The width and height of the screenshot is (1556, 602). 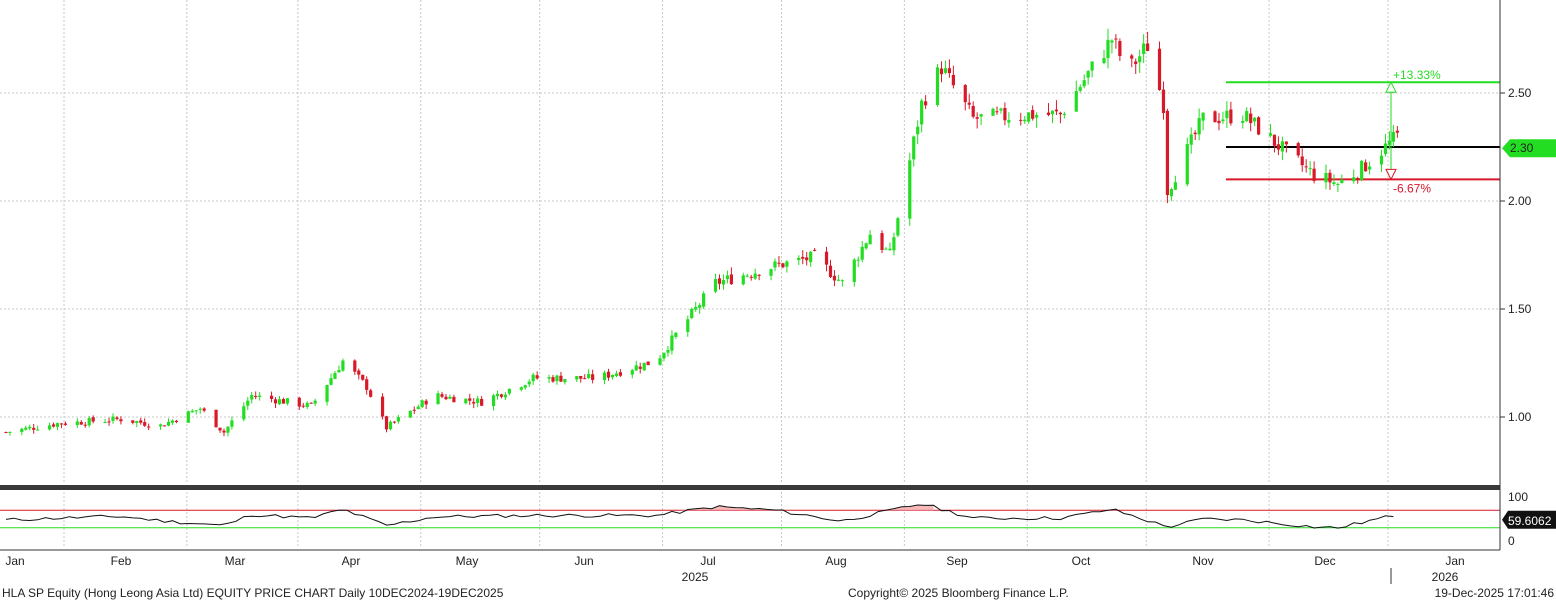 What do you see at coordinates (750, 487) in the screenshot?
I see `pane-divider` at bounding box center [750, 487].